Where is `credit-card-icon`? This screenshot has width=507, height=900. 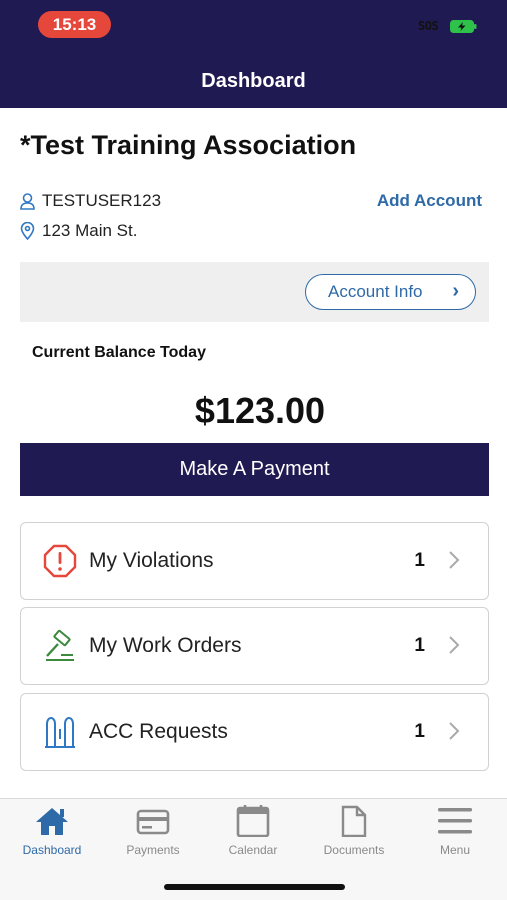
credit-card-icon is located at coordinates (153, 822).